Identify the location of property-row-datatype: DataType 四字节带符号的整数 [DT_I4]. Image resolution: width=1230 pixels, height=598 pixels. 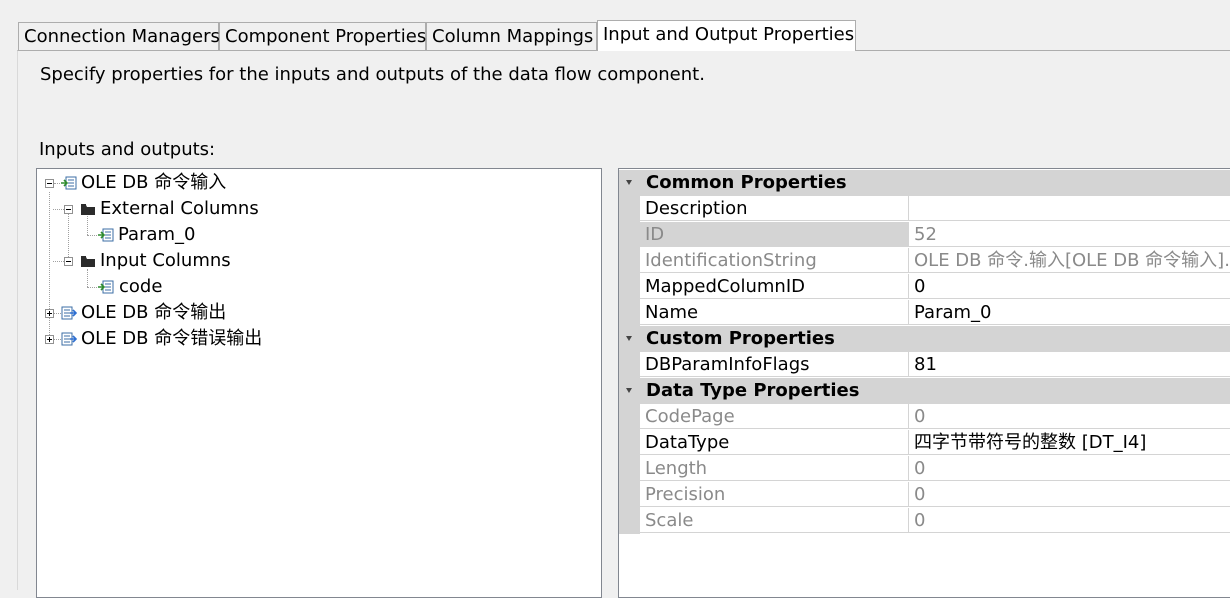
(924, 443).